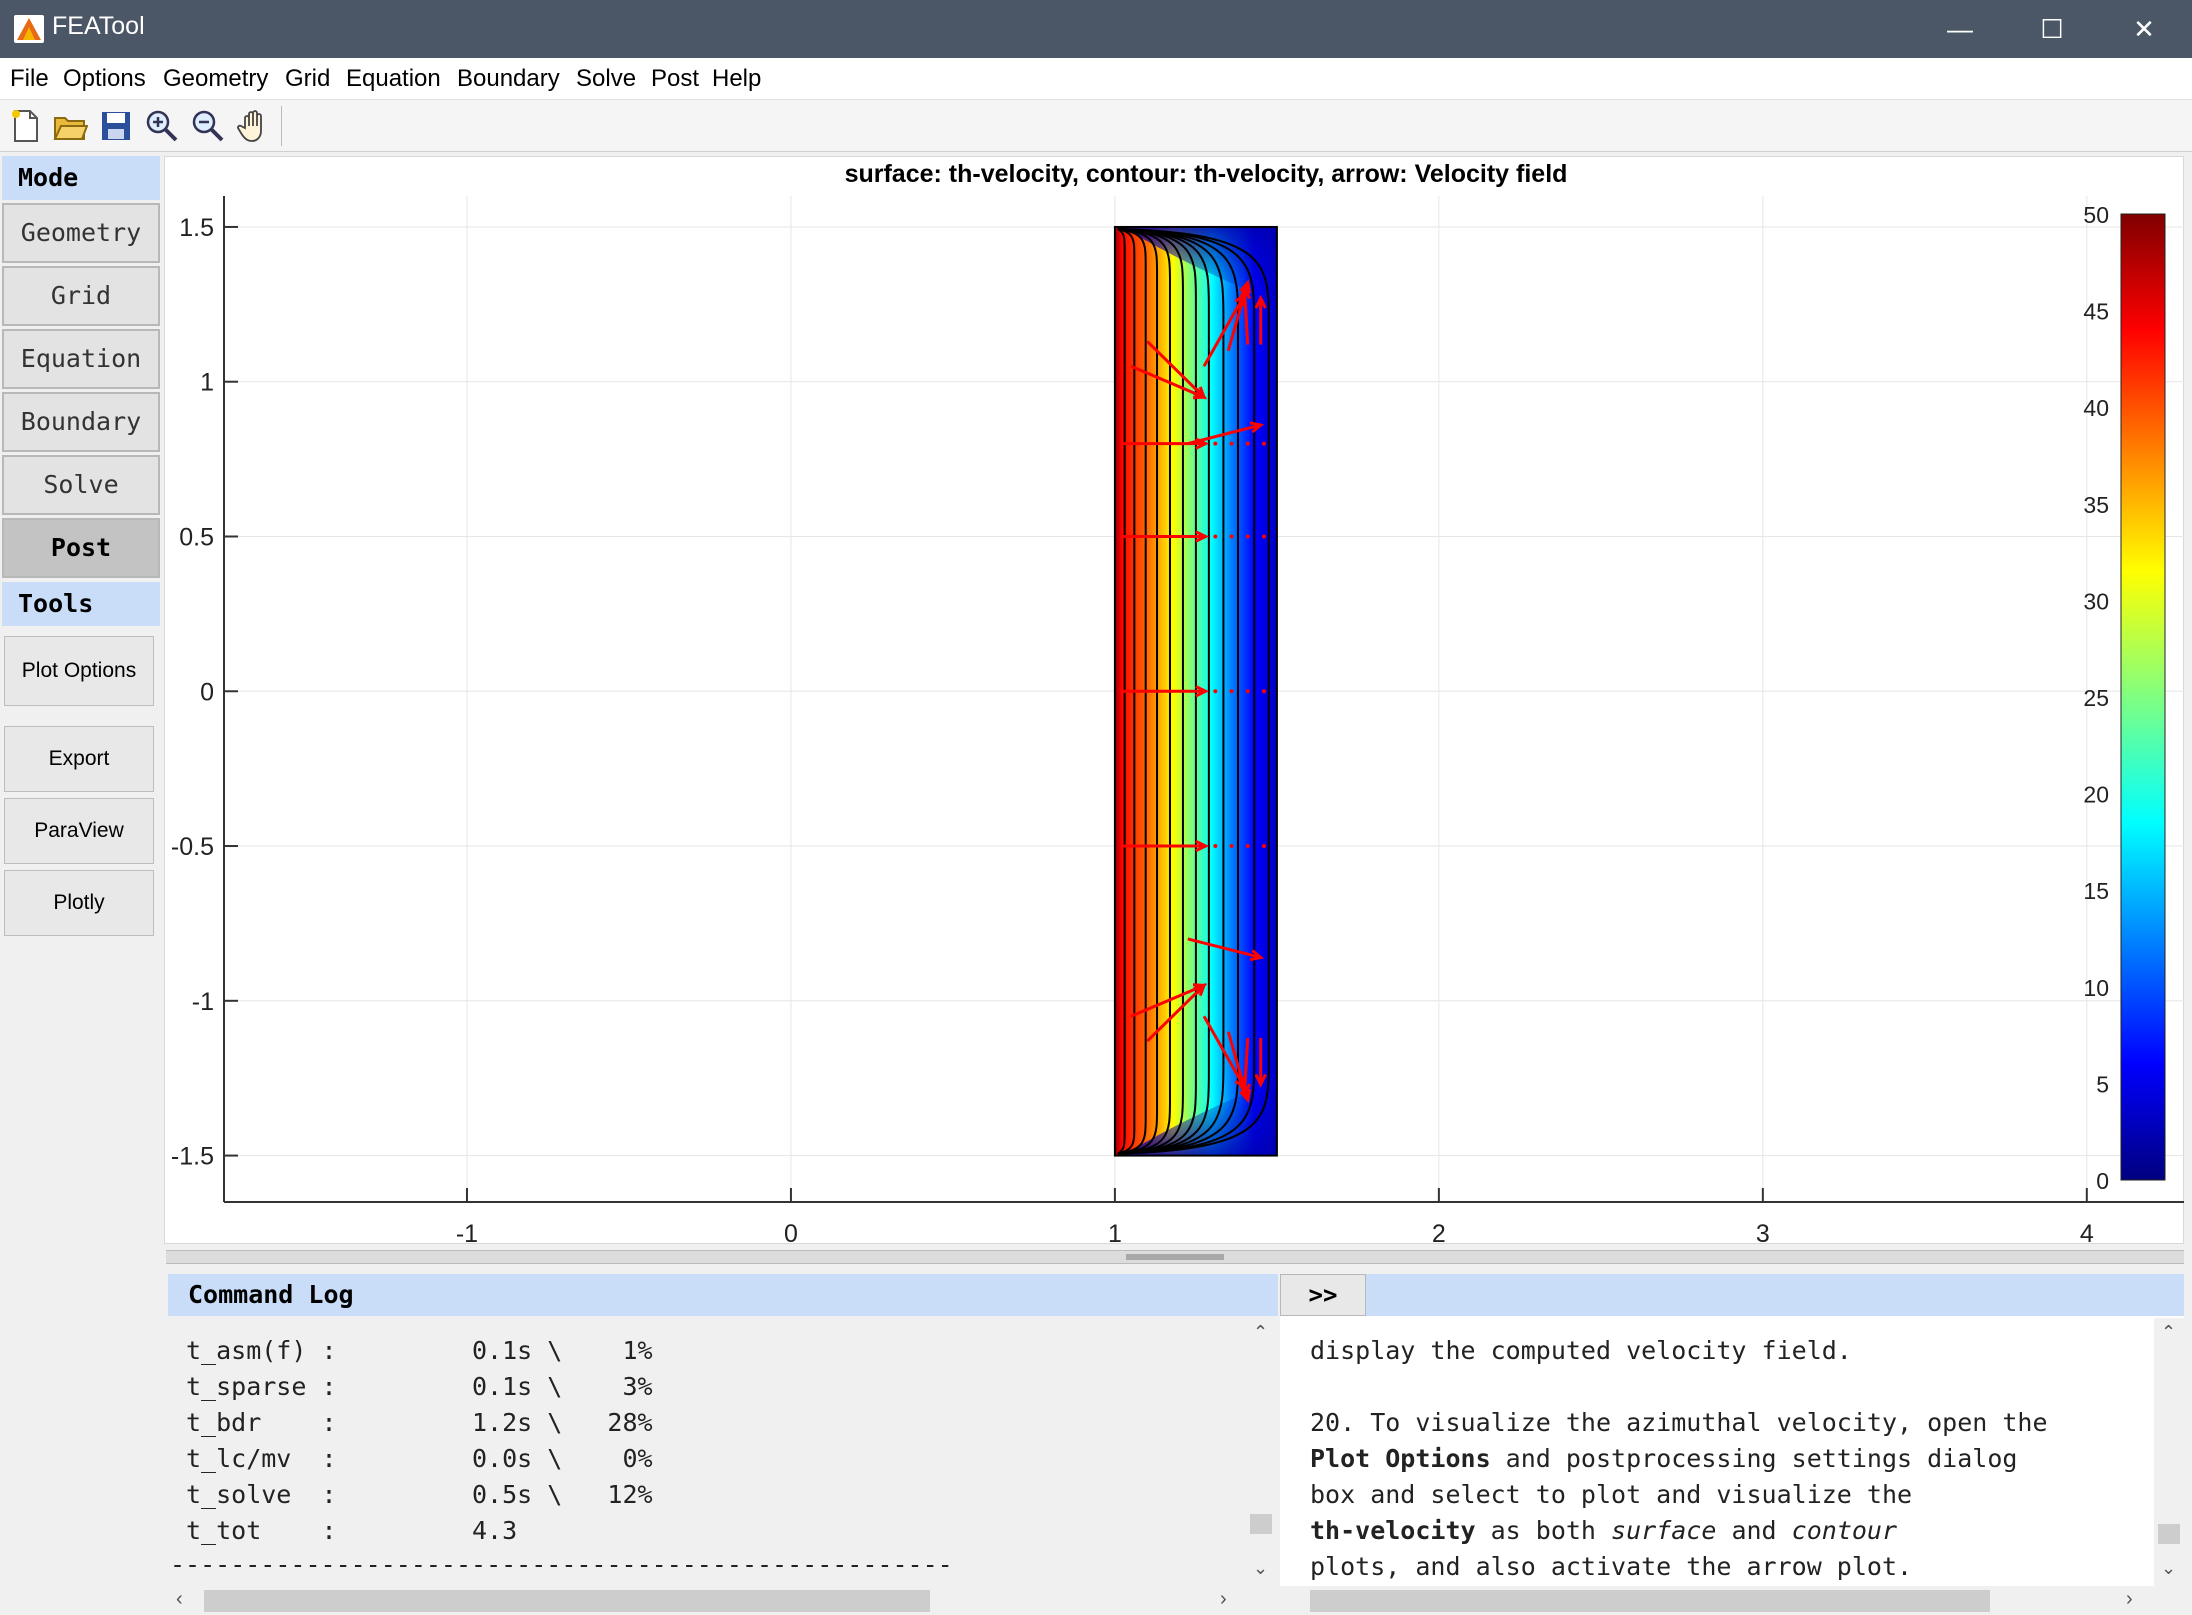 The image size is (2192, 1615). I want to click on splitter-handle, so click(1175, 1257).